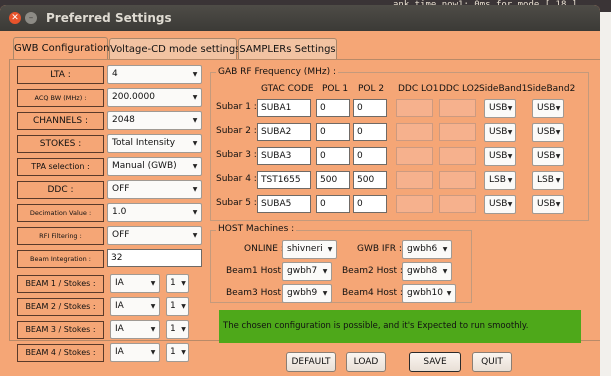 The height and width of the screenshot is (376, 611). Describe the element at coordinates (173, 352) in the screenshot. I see `beam4-stokes-value: 1` at that location.